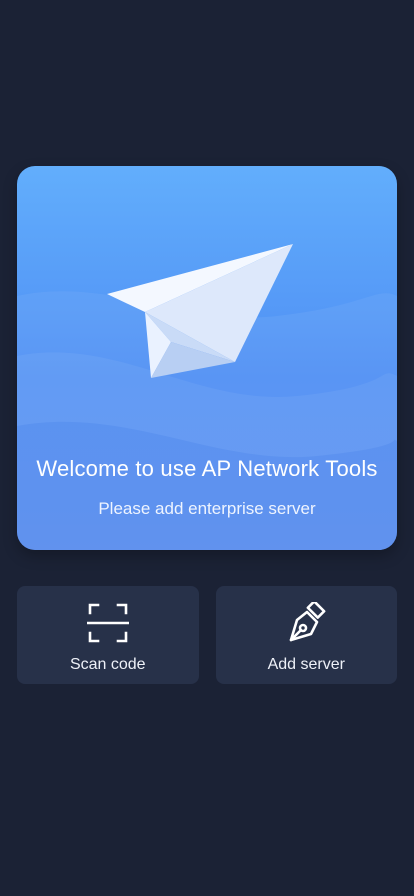 The width and height of the screenshot is (414, 896). Describe the element at coordinates (306, 664) in the screenshot. I see `add-server-label: Add server` at that location.